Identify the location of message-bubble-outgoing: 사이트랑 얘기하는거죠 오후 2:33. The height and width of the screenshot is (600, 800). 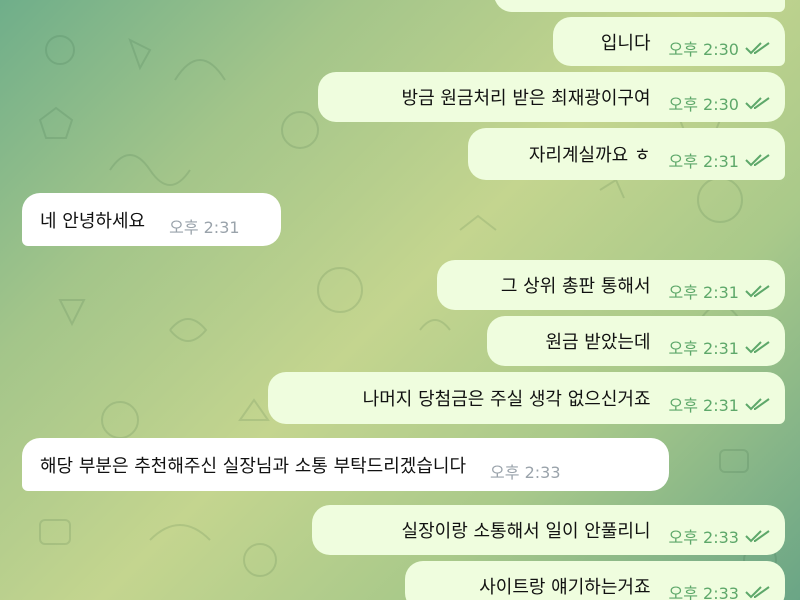
(595, 580).